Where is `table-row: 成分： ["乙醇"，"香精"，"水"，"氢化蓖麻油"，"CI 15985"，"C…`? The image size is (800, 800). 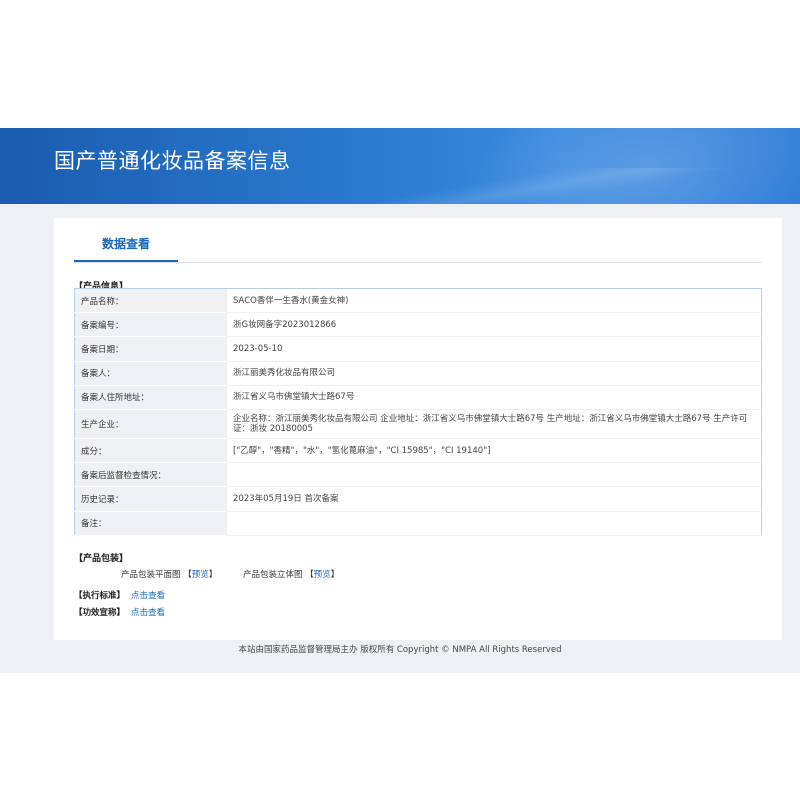
table-row: 成分： ["乙醇"，"香精"，"水"，"氢化蓖麻油"，"CI 15985"，"C… is located at coordinates (418, 451).